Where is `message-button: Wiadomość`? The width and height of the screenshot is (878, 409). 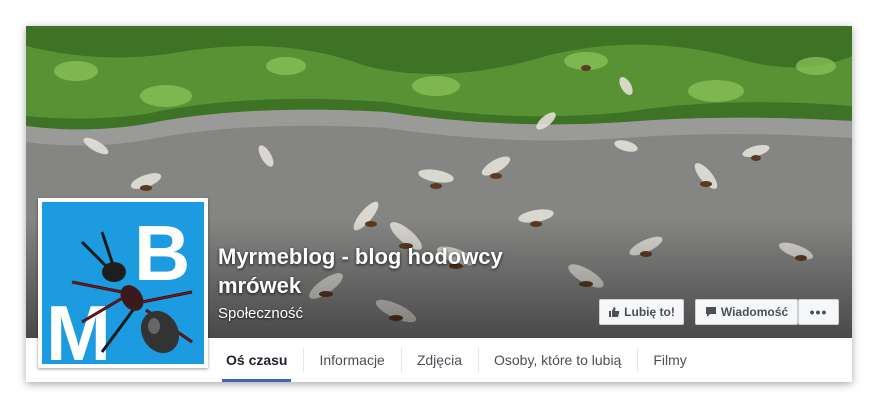 message-button: Wiadomość is located at coordinates (746, 312).